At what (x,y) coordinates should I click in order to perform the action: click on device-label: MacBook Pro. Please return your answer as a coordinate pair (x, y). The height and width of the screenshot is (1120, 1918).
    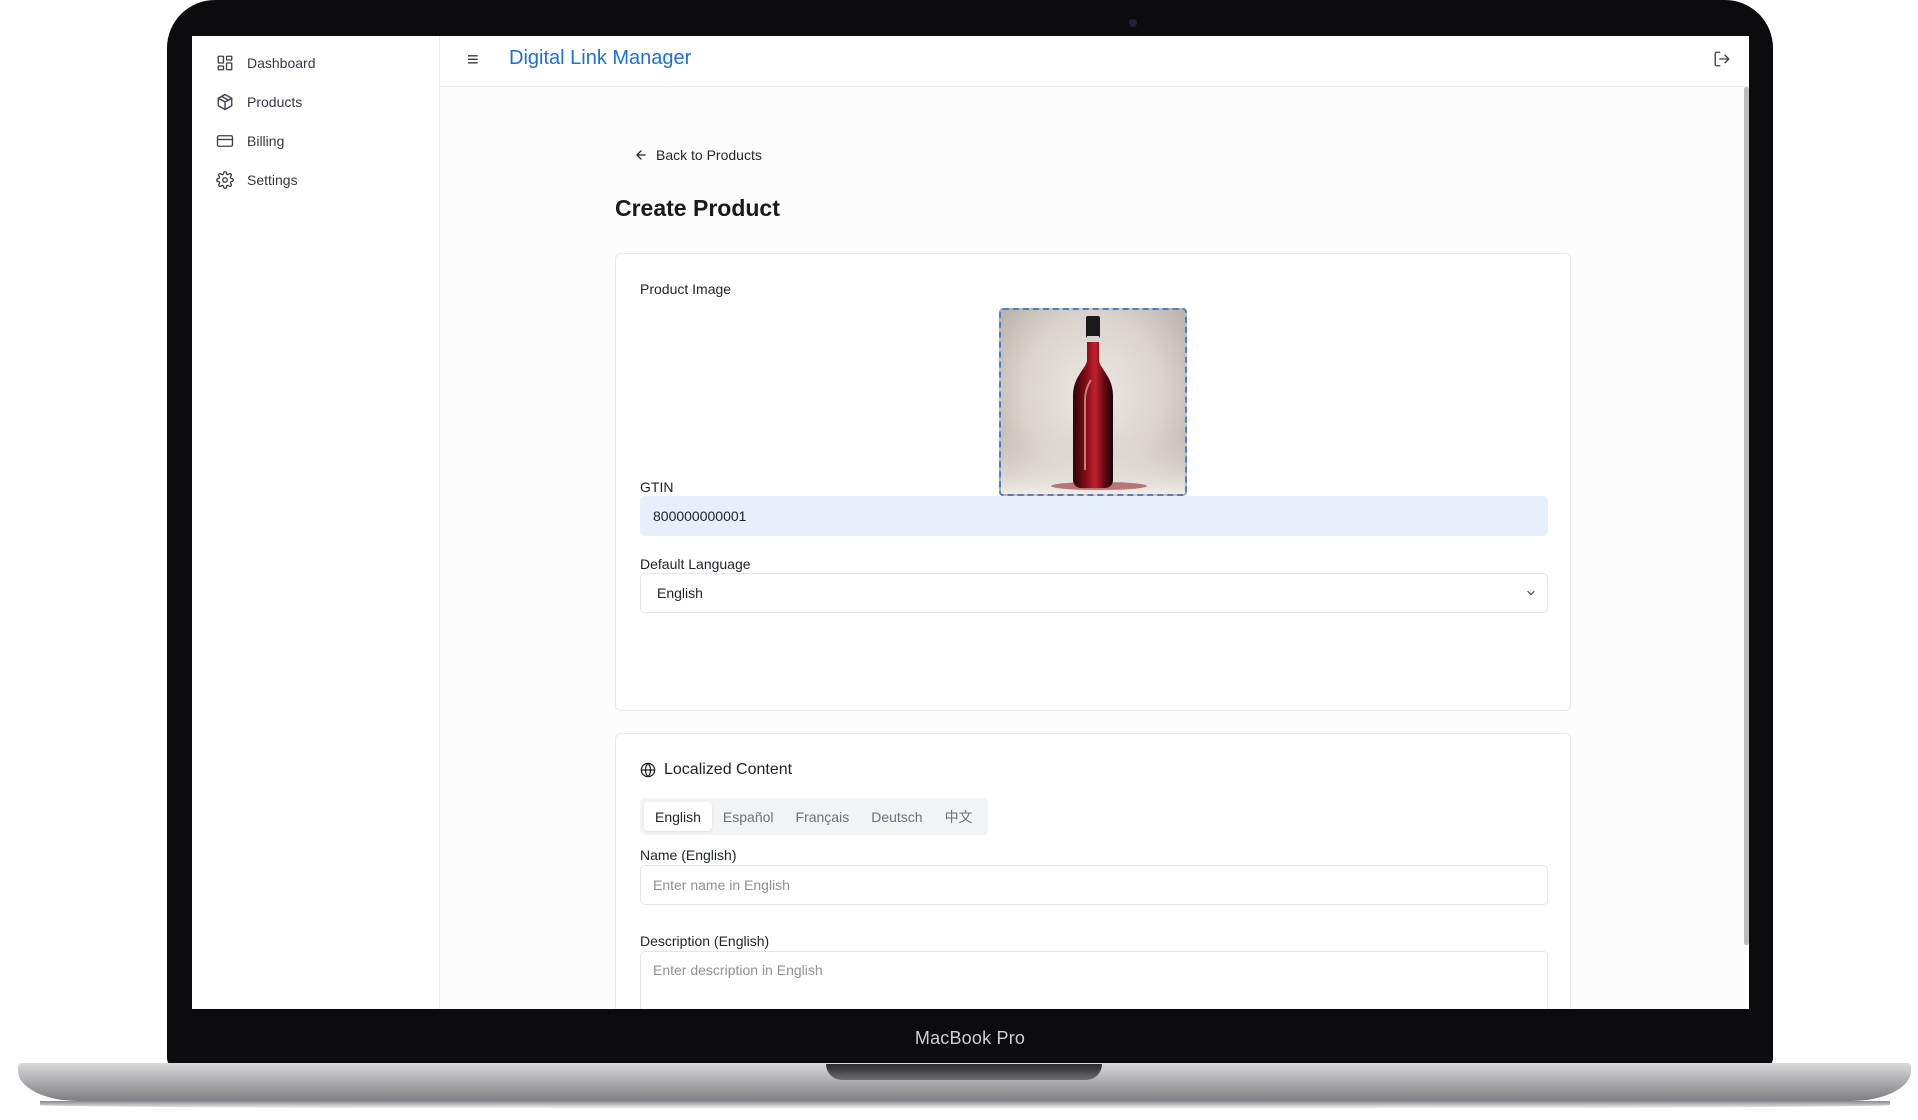
    Looking at the image, I should click on (970, 1038).